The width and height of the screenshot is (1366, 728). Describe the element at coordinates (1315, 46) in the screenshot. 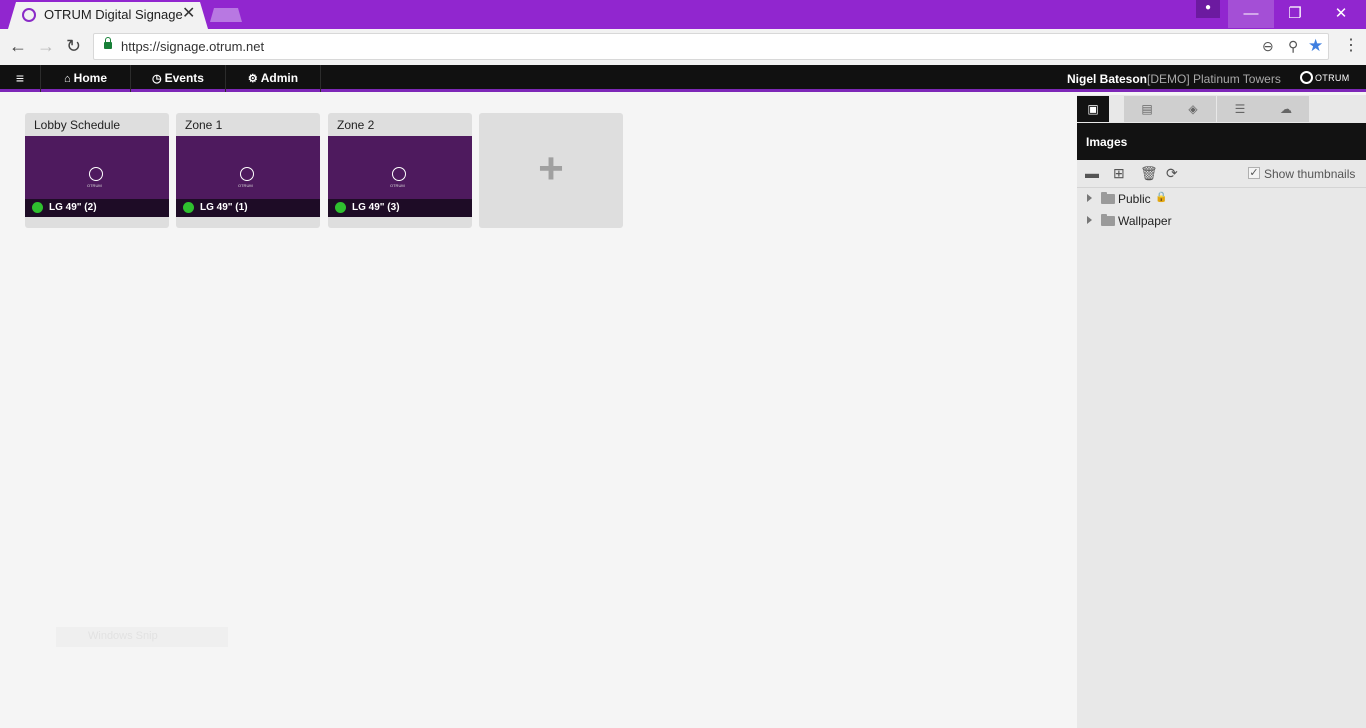

I see `bookmark-star-icon: ★` at that location.